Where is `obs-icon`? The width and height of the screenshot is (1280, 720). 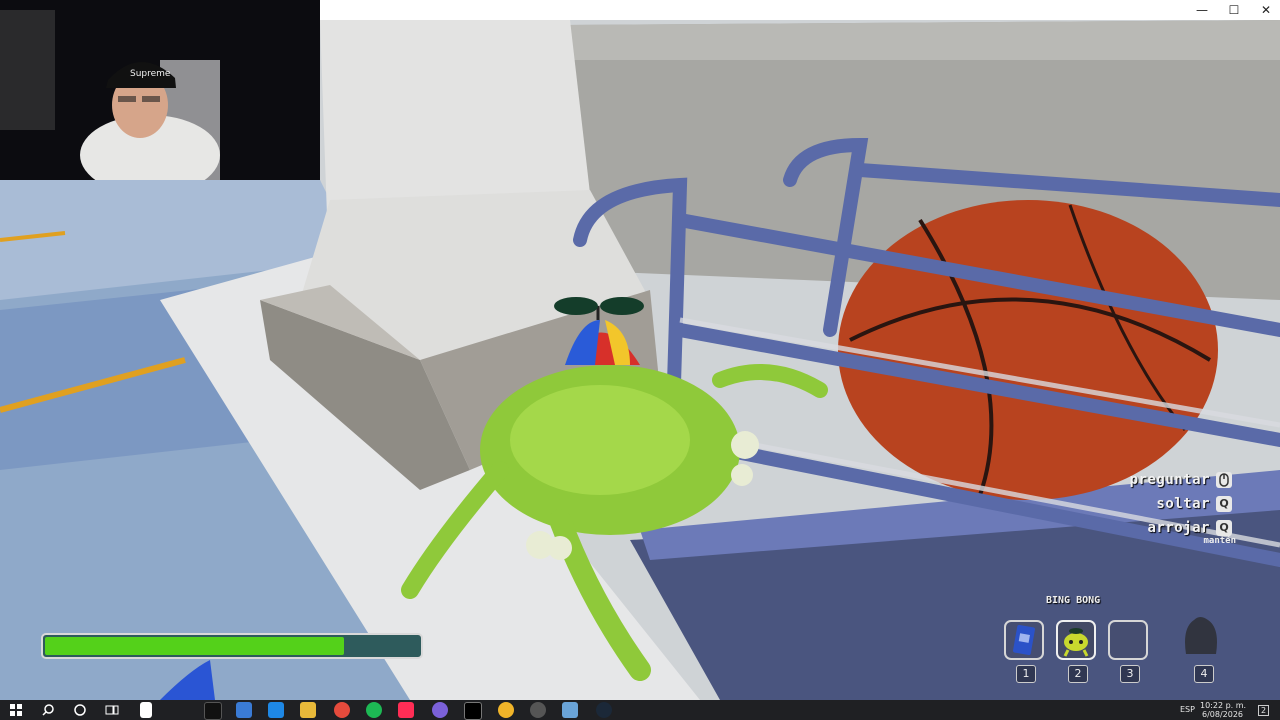
obs-icon is located at coordinates (538, 710).